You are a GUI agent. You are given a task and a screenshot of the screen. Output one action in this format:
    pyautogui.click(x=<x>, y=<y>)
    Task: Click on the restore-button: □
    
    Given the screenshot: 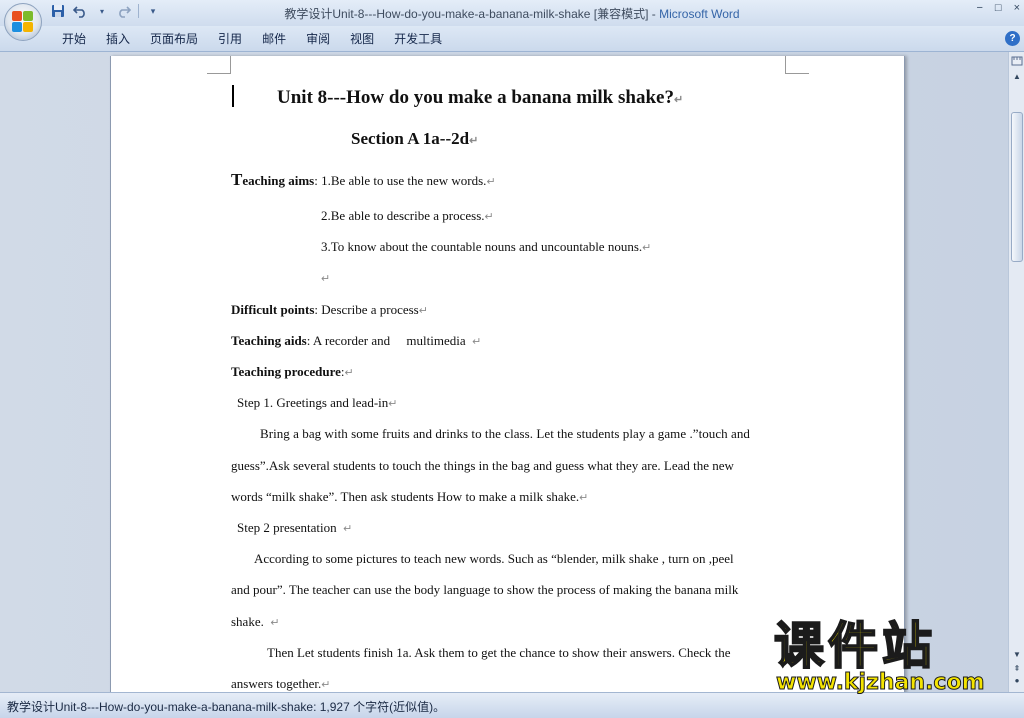 What is the action you would take?
    pyautogui.click(x=998, y=8)
    